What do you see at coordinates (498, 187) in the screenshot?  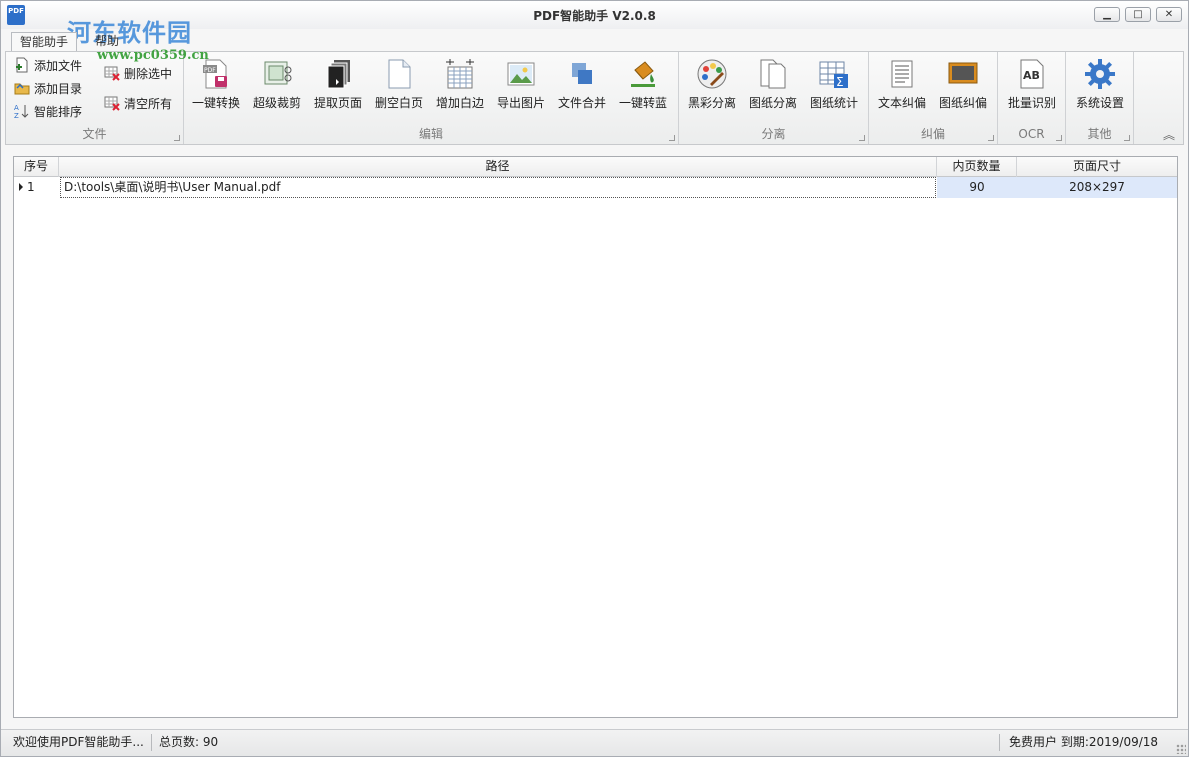 I see `row-path-cell: D:\tools\桌面\说明书\User Manual.pdf` at bounding box center [498, 187].